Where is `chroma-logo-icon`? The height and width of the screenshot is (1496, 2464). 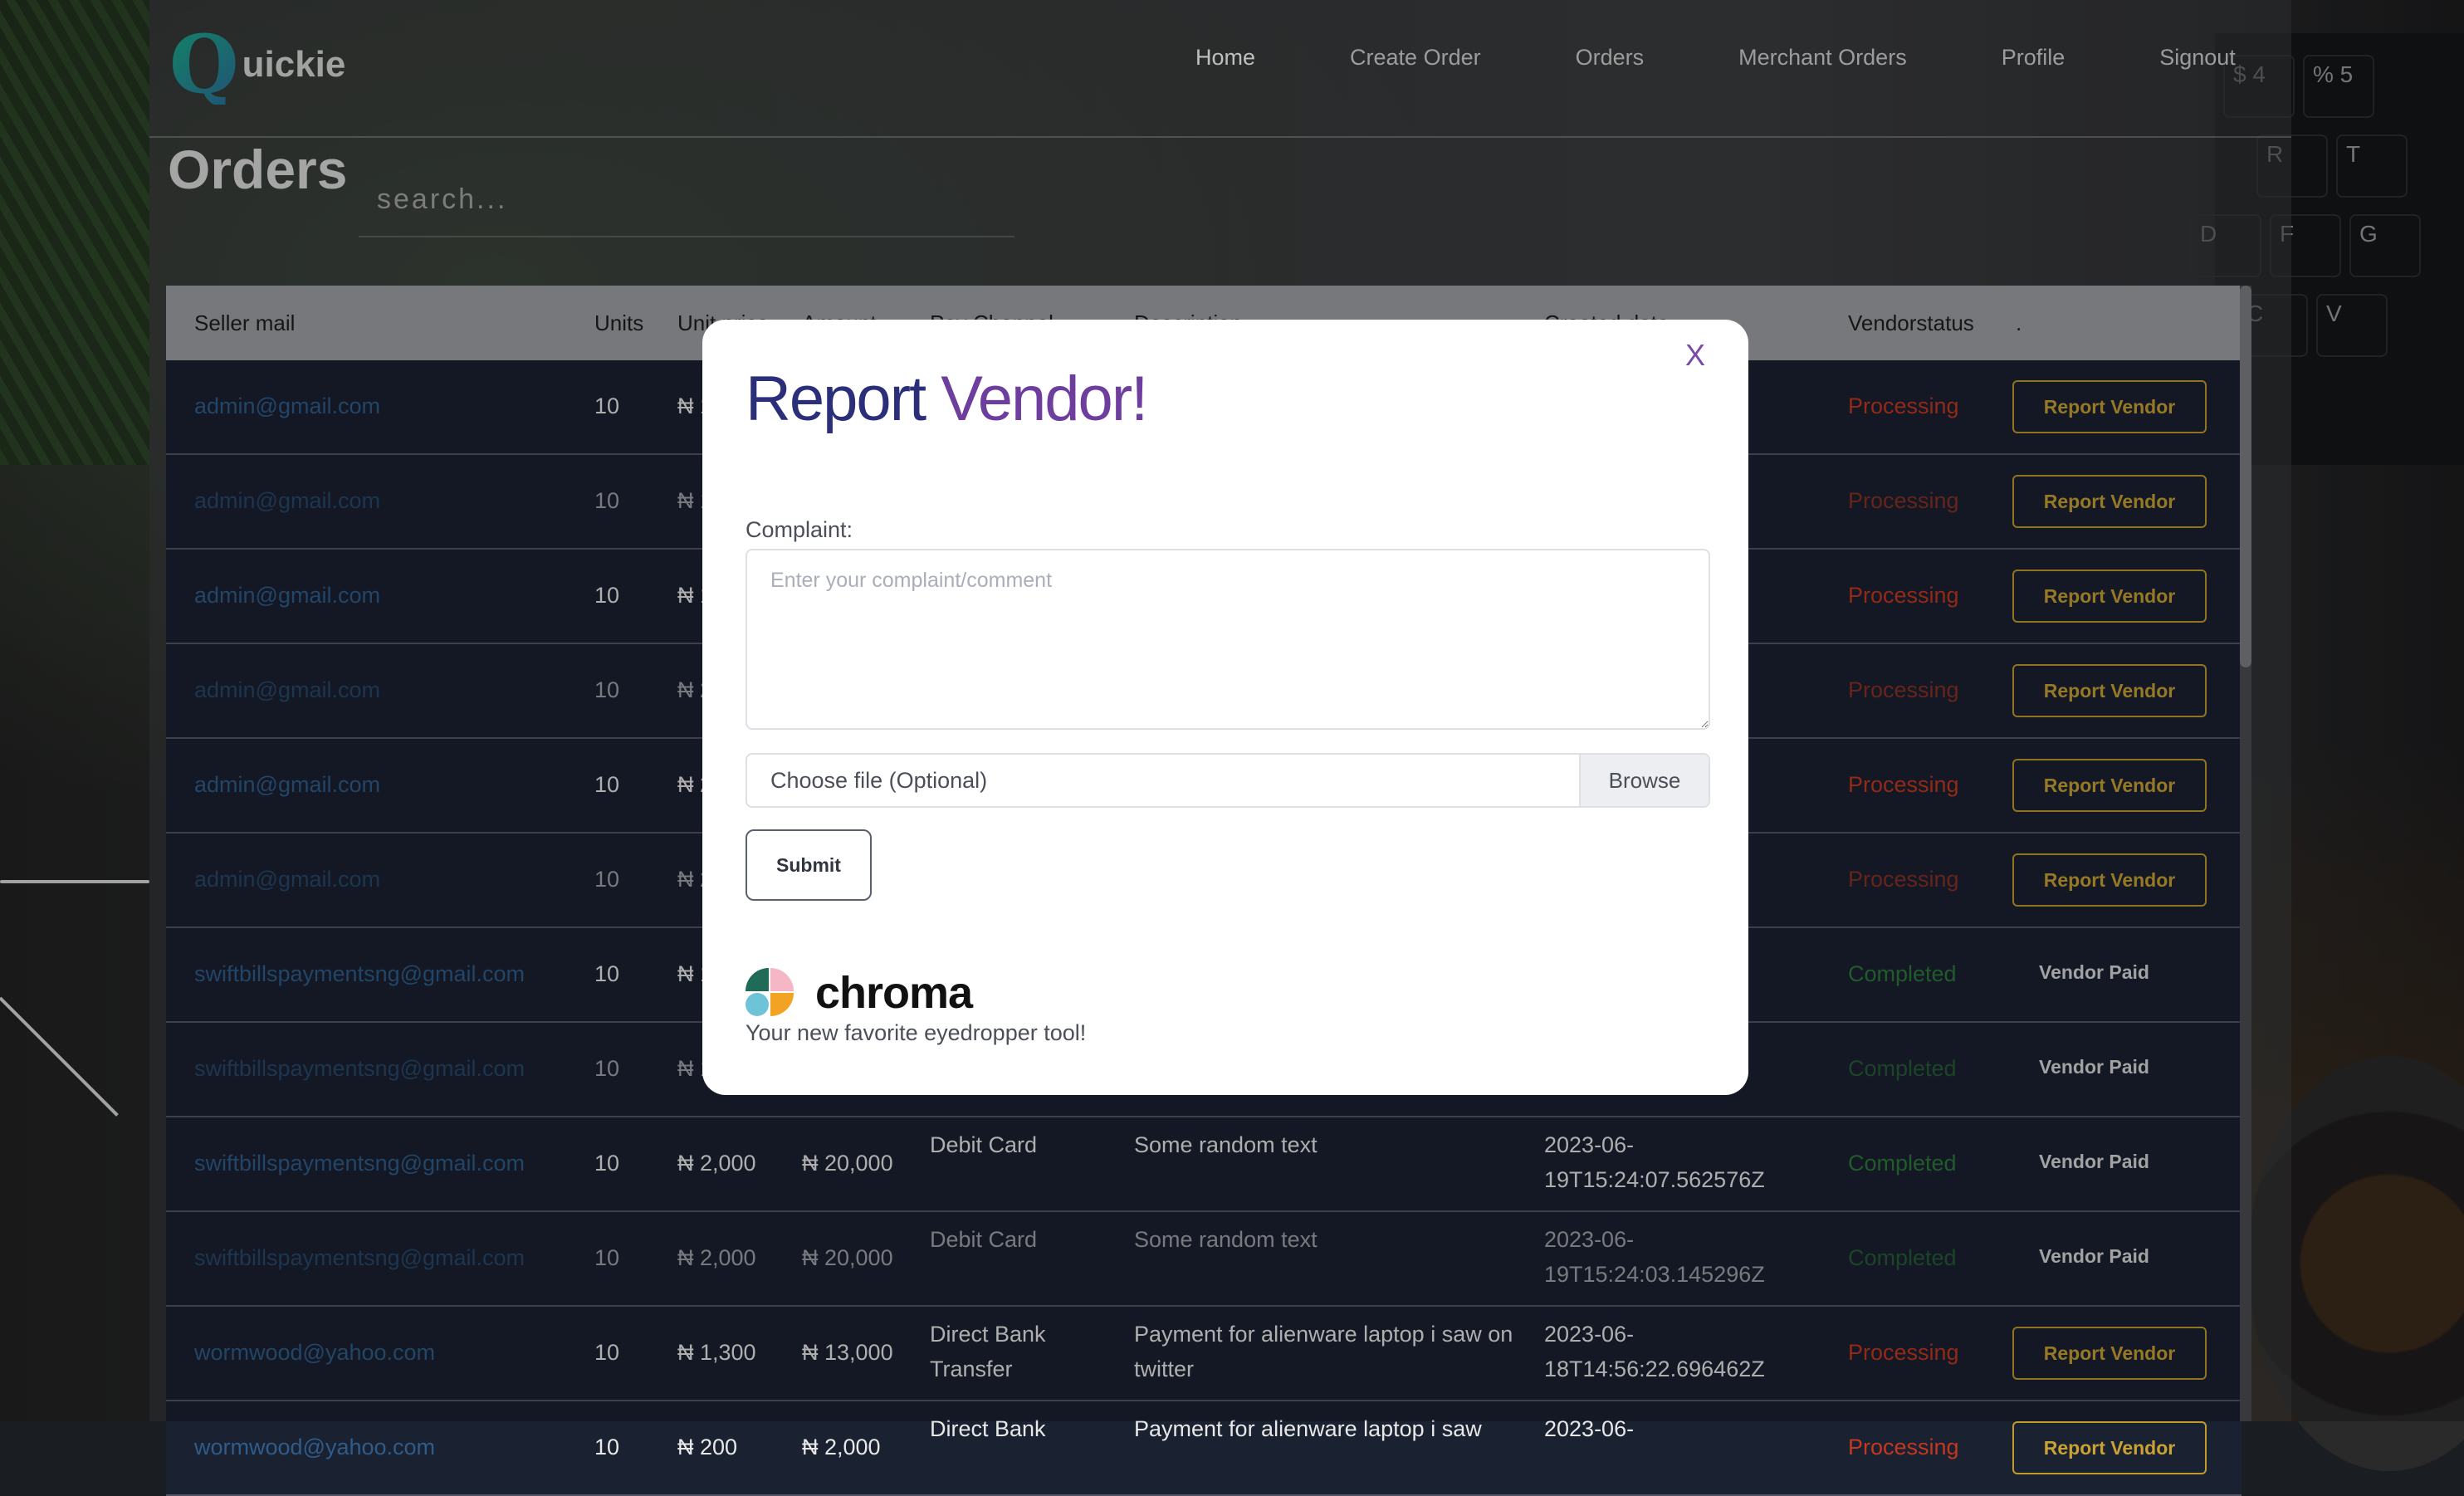 chroma-logo-icon is located at coordinates (770, 993).